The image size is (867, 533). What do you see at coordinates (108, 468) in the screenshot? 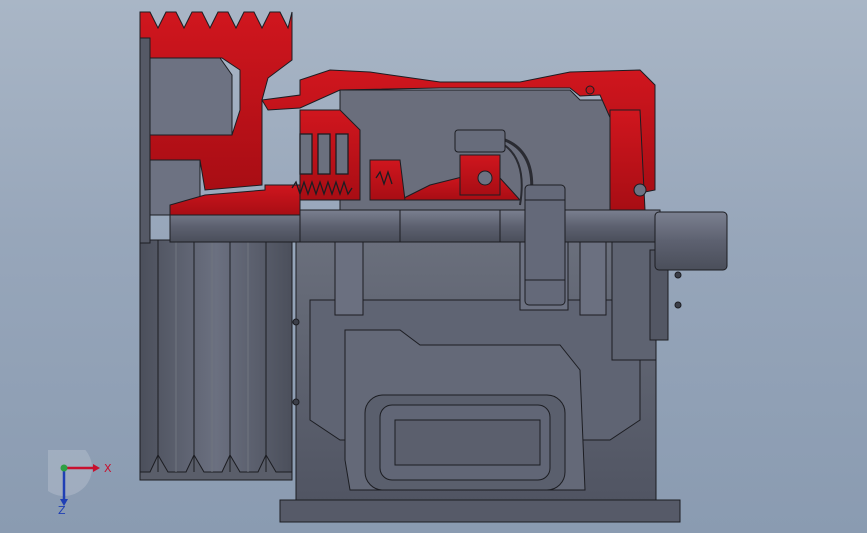
I see `x-axis-label: X` at bounding box center [108, 468].